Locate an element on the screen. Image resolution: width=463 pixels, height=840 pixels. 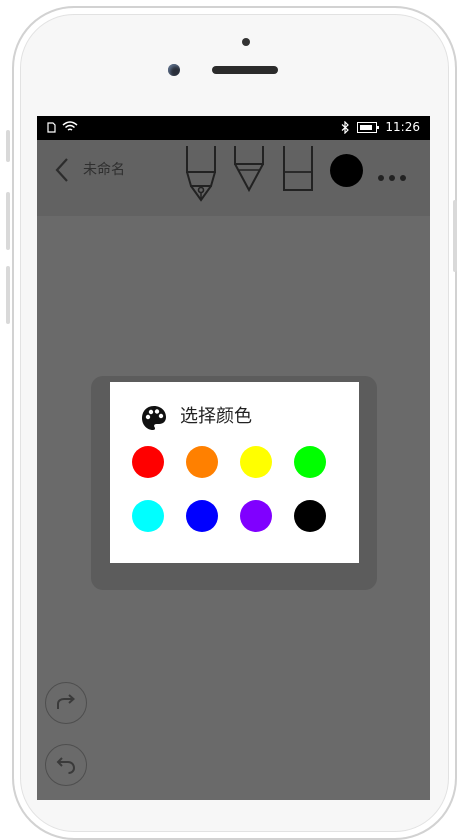
color-swatch-yellow is located at coordinates (256, 462).